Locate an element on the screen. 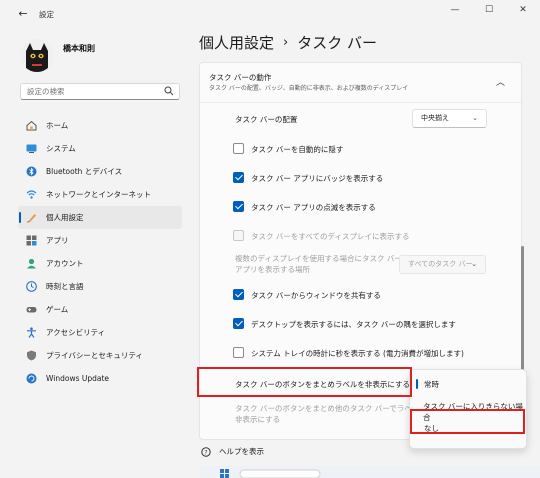  search-icon is located at coordinates (169, 91).